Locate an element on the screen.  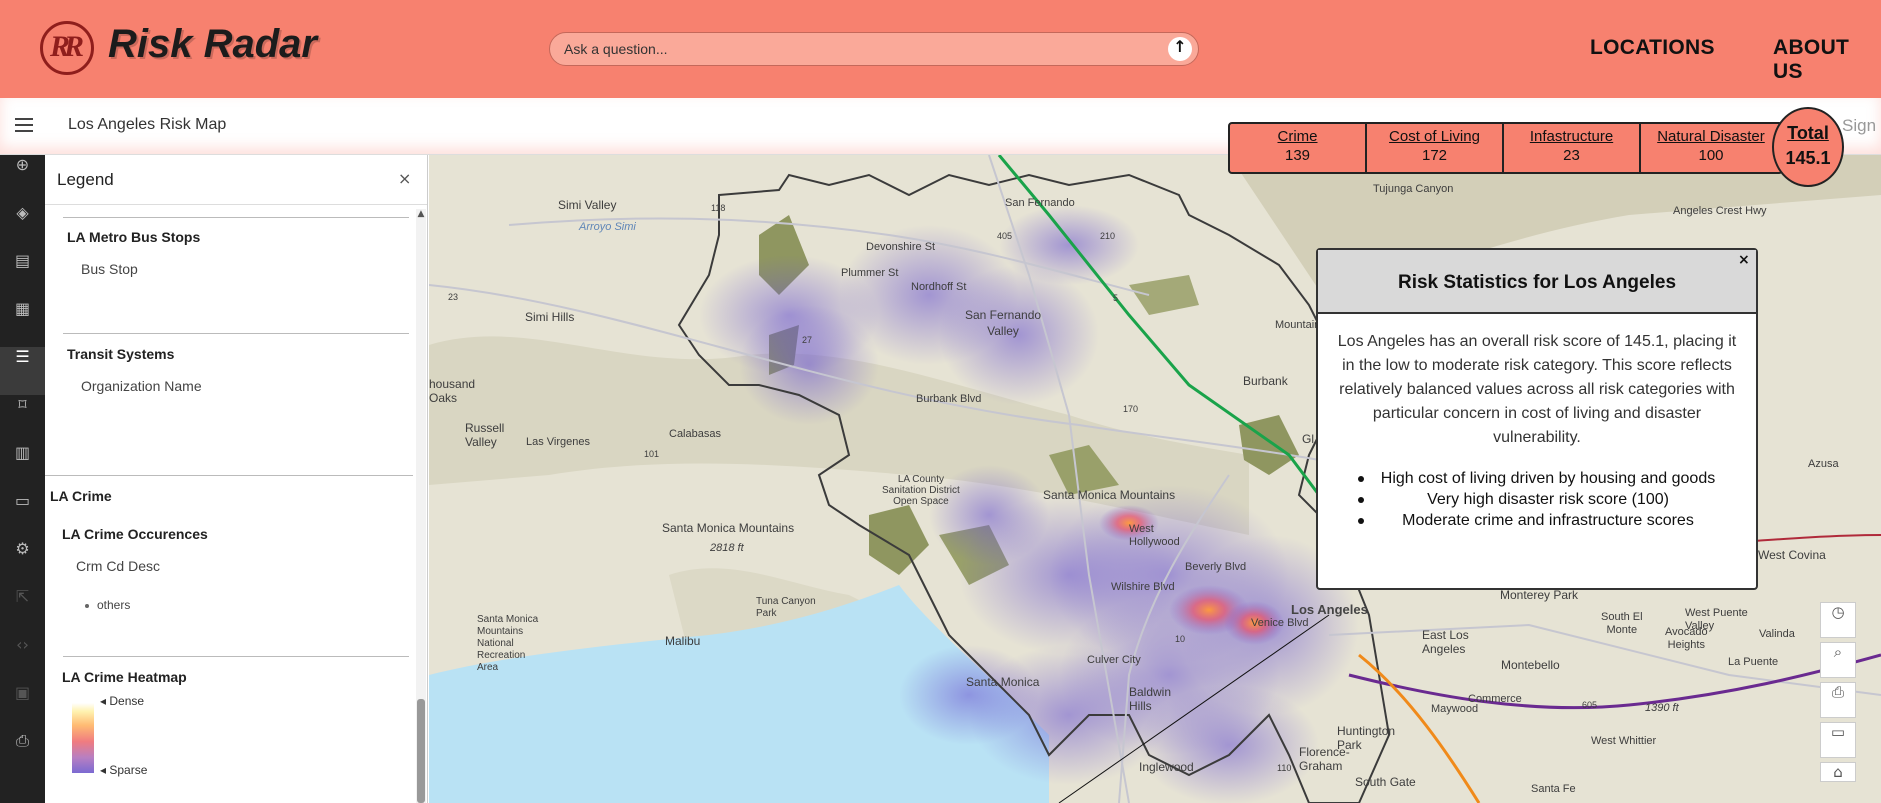
map-label: Montebello is located at coordinates (1530, 665).